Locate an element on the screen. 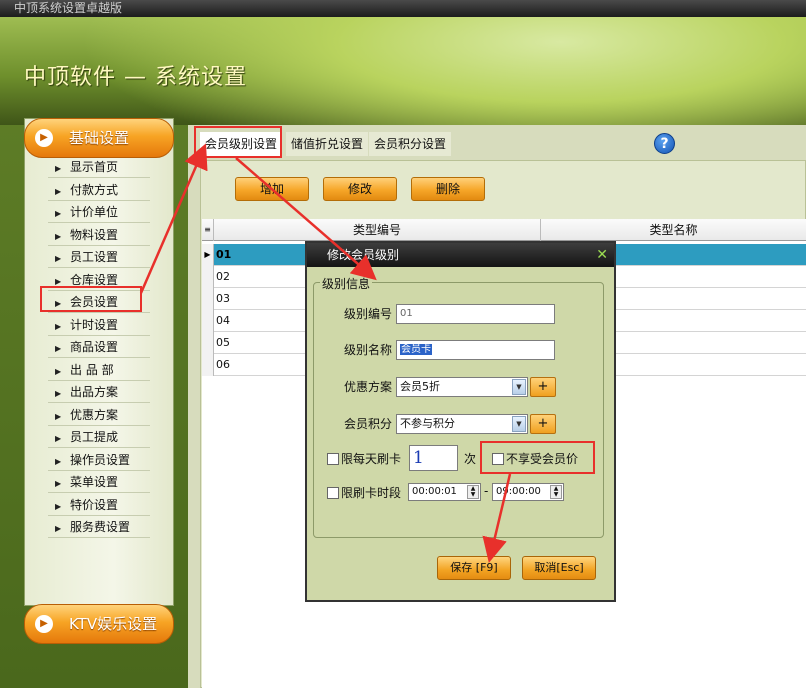 The width and height of the screenshot is (806, 688). sidebar-item-label: 菜单设置 is located at coordinates (94, 482).